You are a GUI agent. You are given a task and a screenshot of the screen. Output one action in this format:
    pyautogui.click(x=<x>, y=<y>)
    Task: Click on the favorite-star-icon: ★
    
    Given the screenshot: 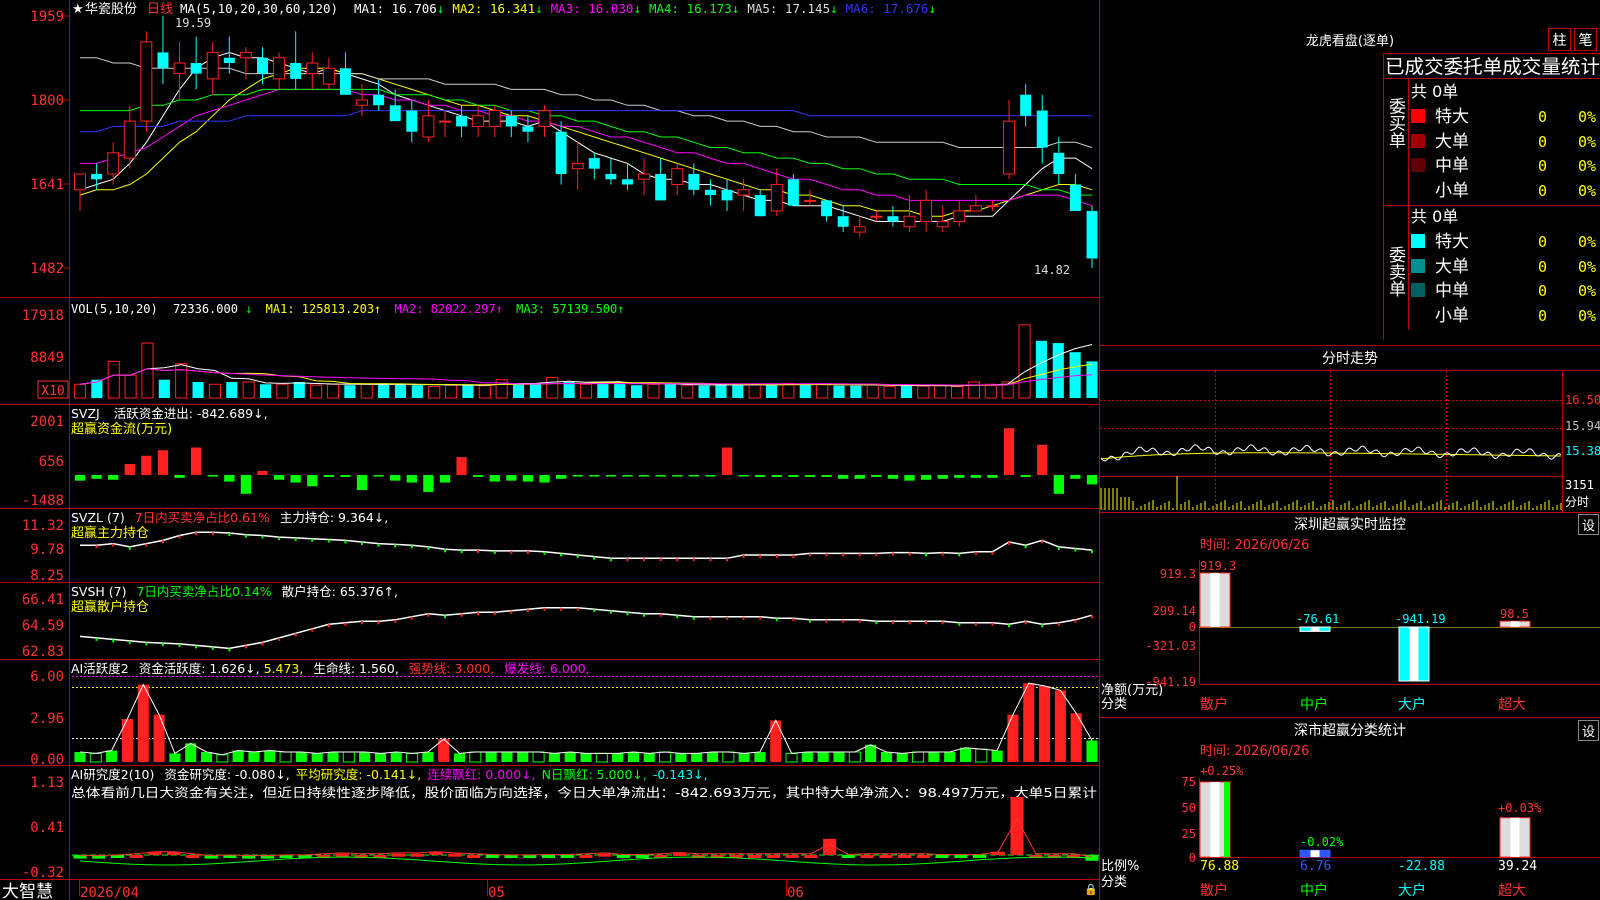 What is the action you would take?
    pyautogui.click(x=78, y=9)
    